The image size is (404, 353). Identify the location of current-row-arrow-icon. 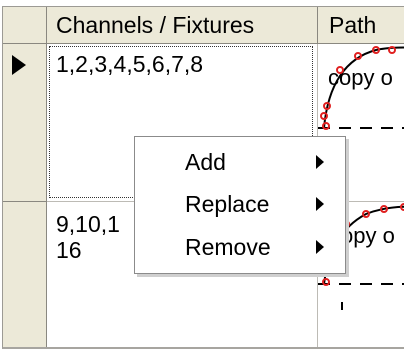
(19, 65).